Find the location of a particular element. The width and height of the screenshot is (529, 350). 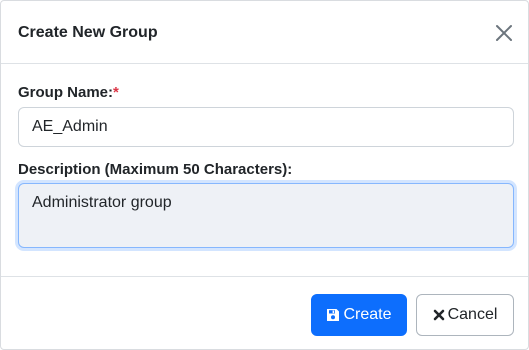

group-name-label-text: Group Name: is located at coordinates (66, 92).